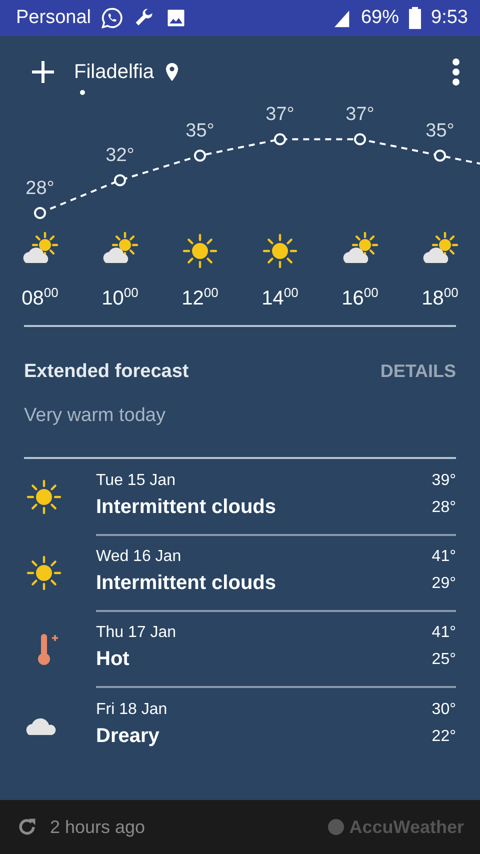 This screenshot has height=854, width=480. Describe the element at coordinates (336, 827) in the screenshot. I see `sun-logo-icon` at that location.